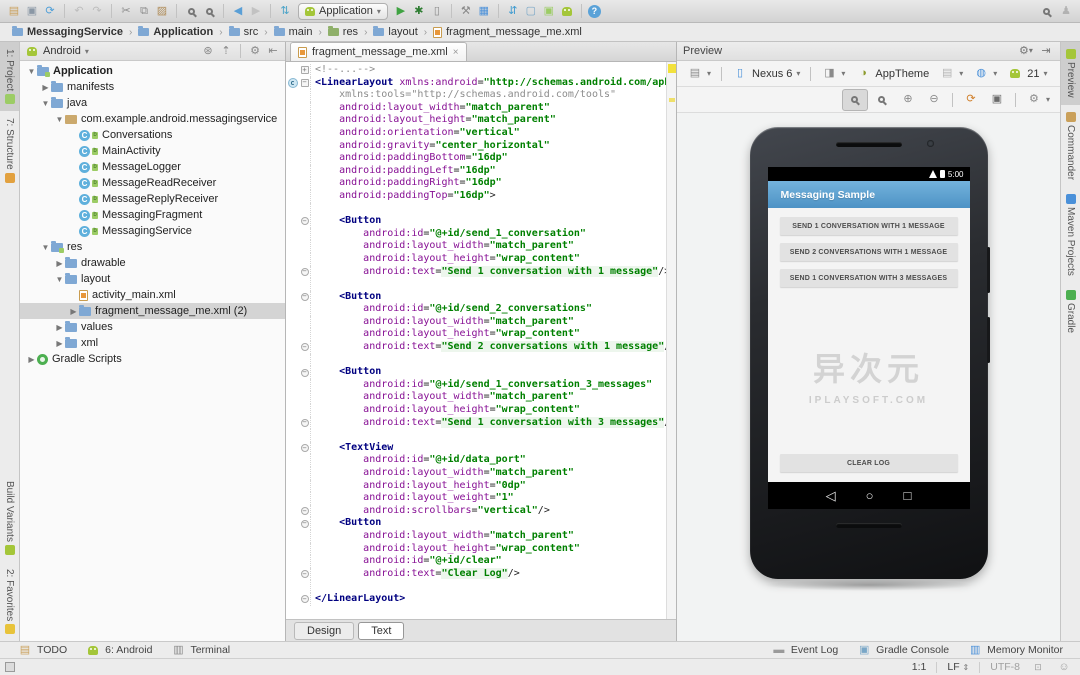 The width and height of the screenshot is (1080, 675). I want to click on tab-design: Design, so click(324, 630).